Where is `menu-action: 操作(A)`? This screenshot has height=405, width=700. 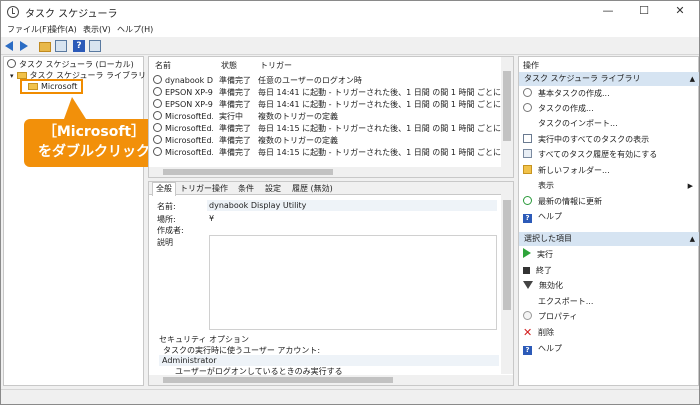
menu-action: 操作(A) is located at coordinates (63, 29).